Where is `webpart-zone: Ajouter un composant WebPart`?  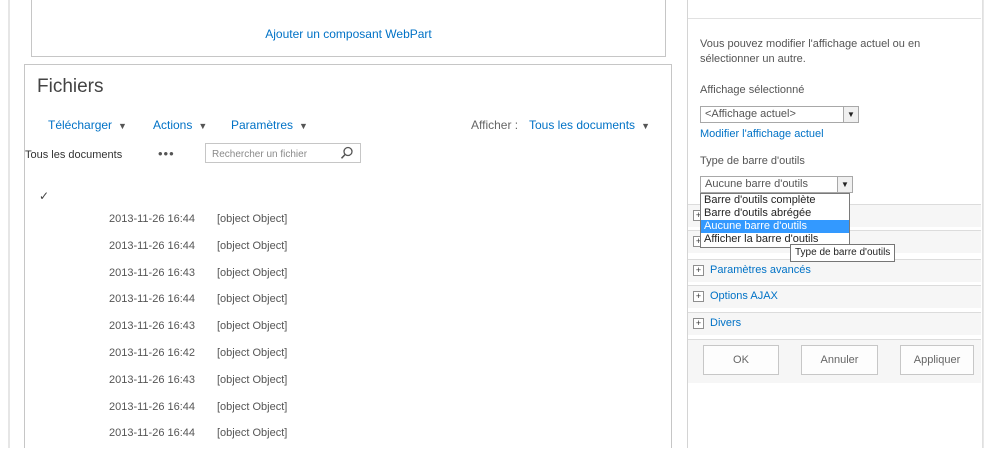
webpart-zone: Ajouter un composant WebPart is located at coordinates (348, 28).